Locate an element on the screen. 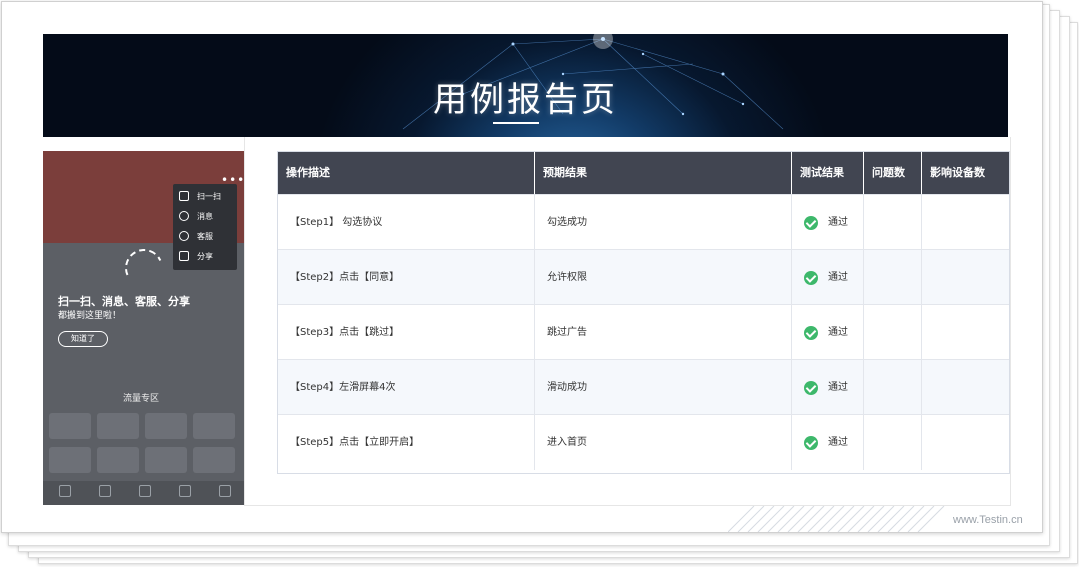  traffic-zone-title: 流量专区 is located at coordinates (141, 399).